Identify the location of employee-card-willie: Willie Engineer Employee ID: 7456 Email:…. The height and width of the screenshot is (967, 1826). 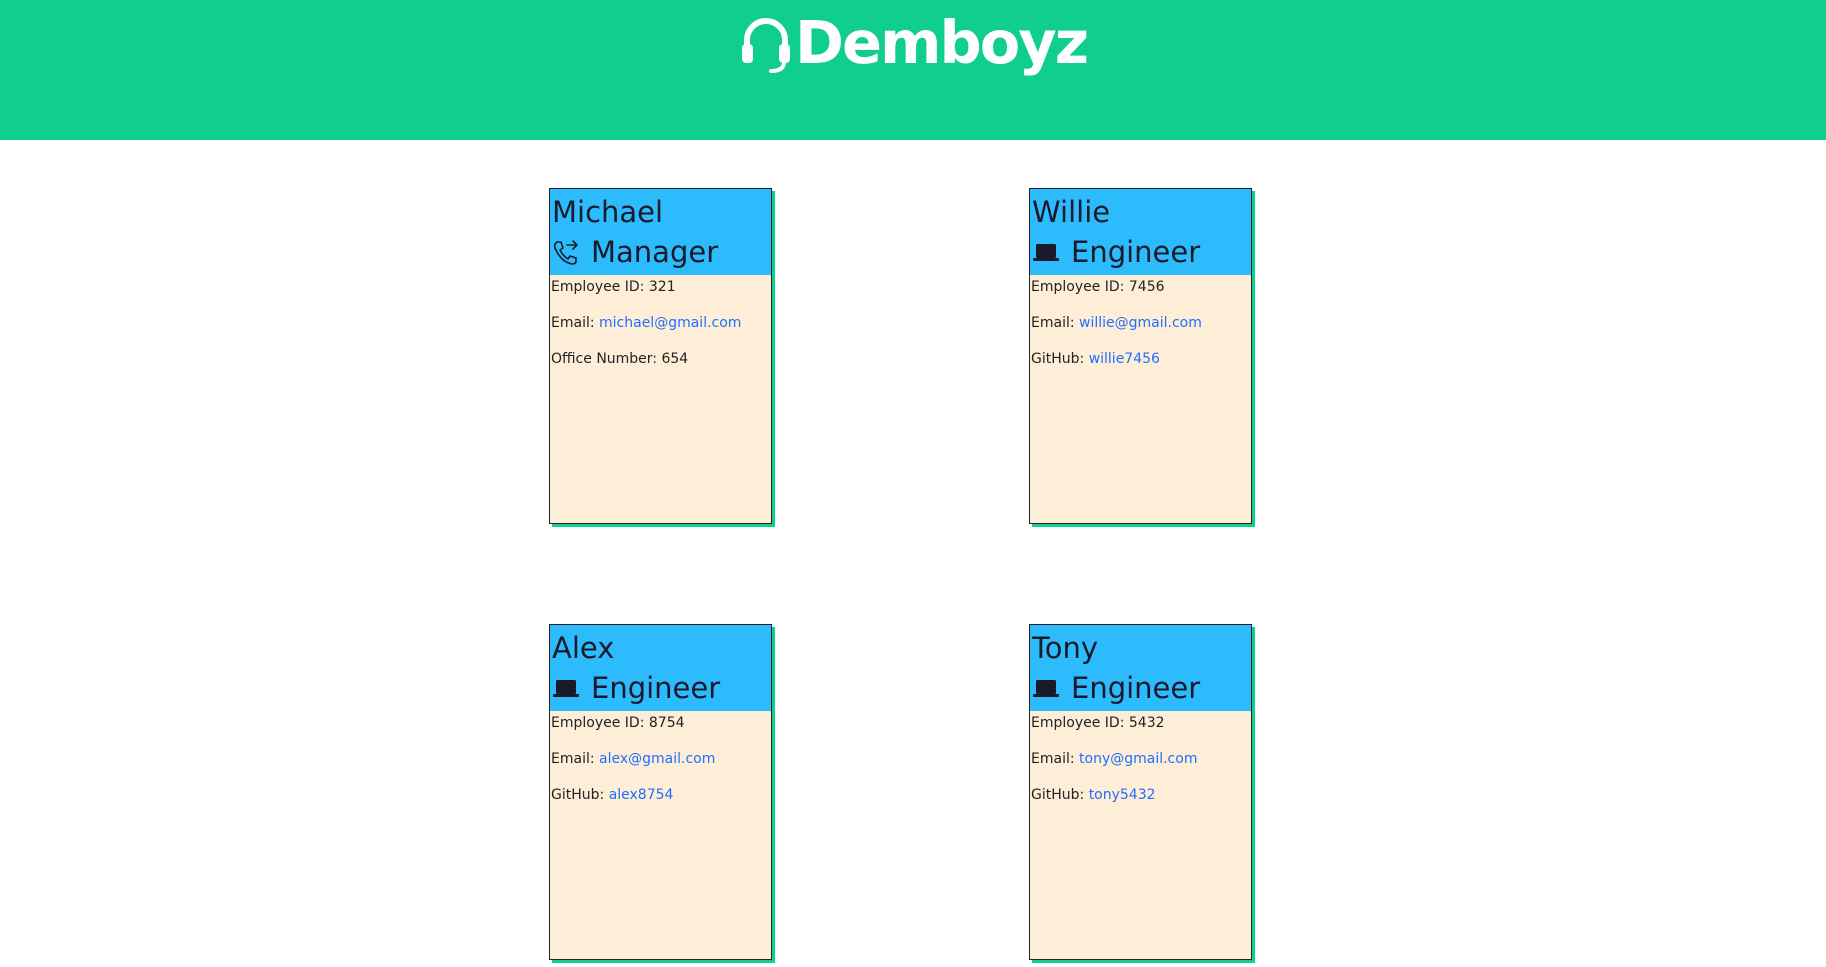
(1140, 356).